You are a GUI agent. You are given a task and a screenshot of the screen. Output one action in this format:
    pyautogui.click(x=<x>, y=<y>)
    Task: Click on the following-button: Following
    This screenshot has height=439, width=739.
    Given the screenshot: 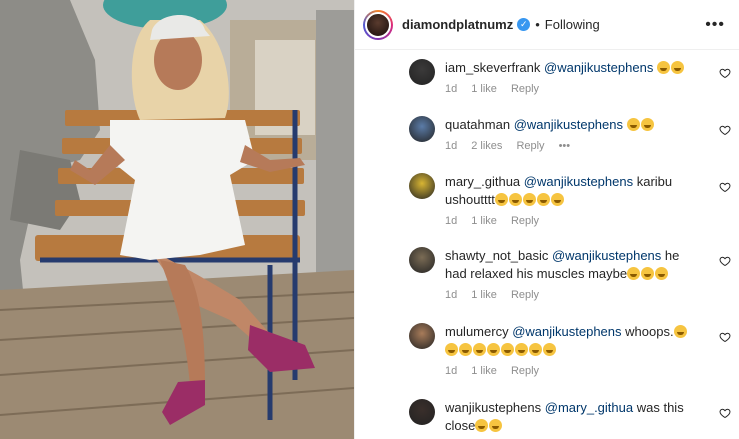 What is the action you would take?
    pyautogui.click(x=572, y=24)
    